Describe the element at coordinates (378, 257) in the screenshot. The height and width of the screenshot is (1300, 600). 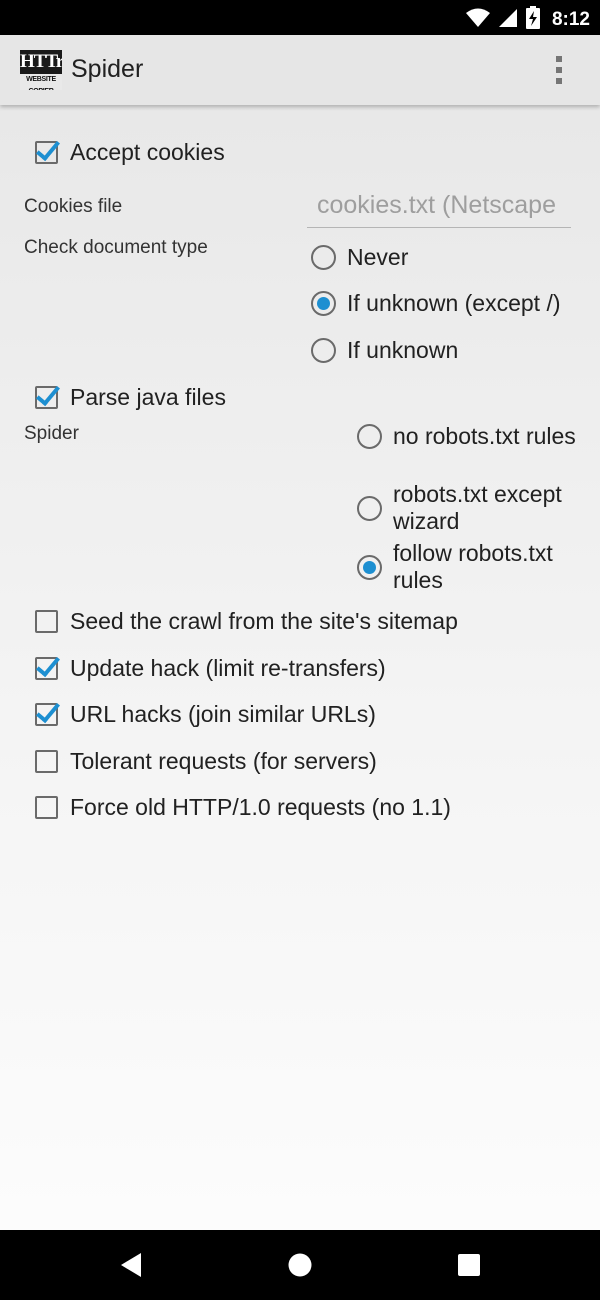
I see `radio-never-label: Never` at that location.